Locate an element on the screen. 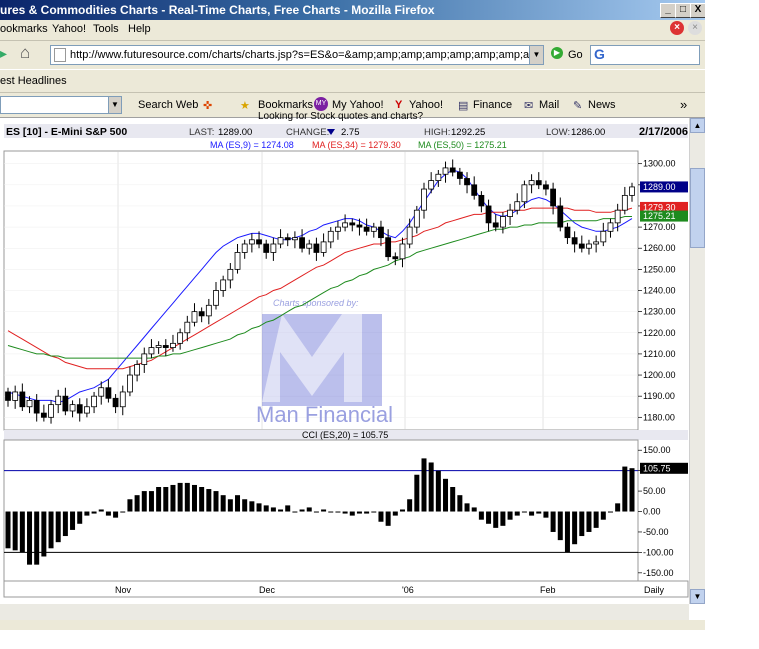  last-label: LAST: is located at coordinates (201, 132).